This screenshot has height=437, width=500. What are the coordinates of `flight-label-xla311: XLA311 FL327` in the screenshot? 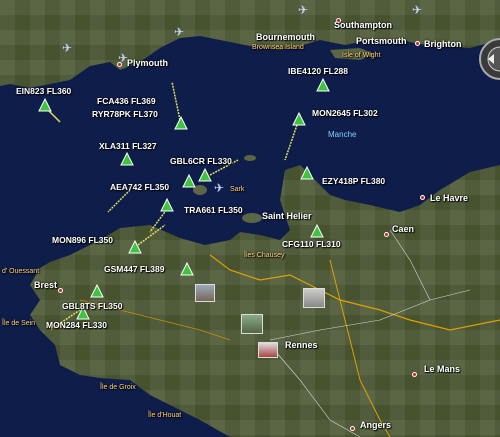 It's located at (128, 146).